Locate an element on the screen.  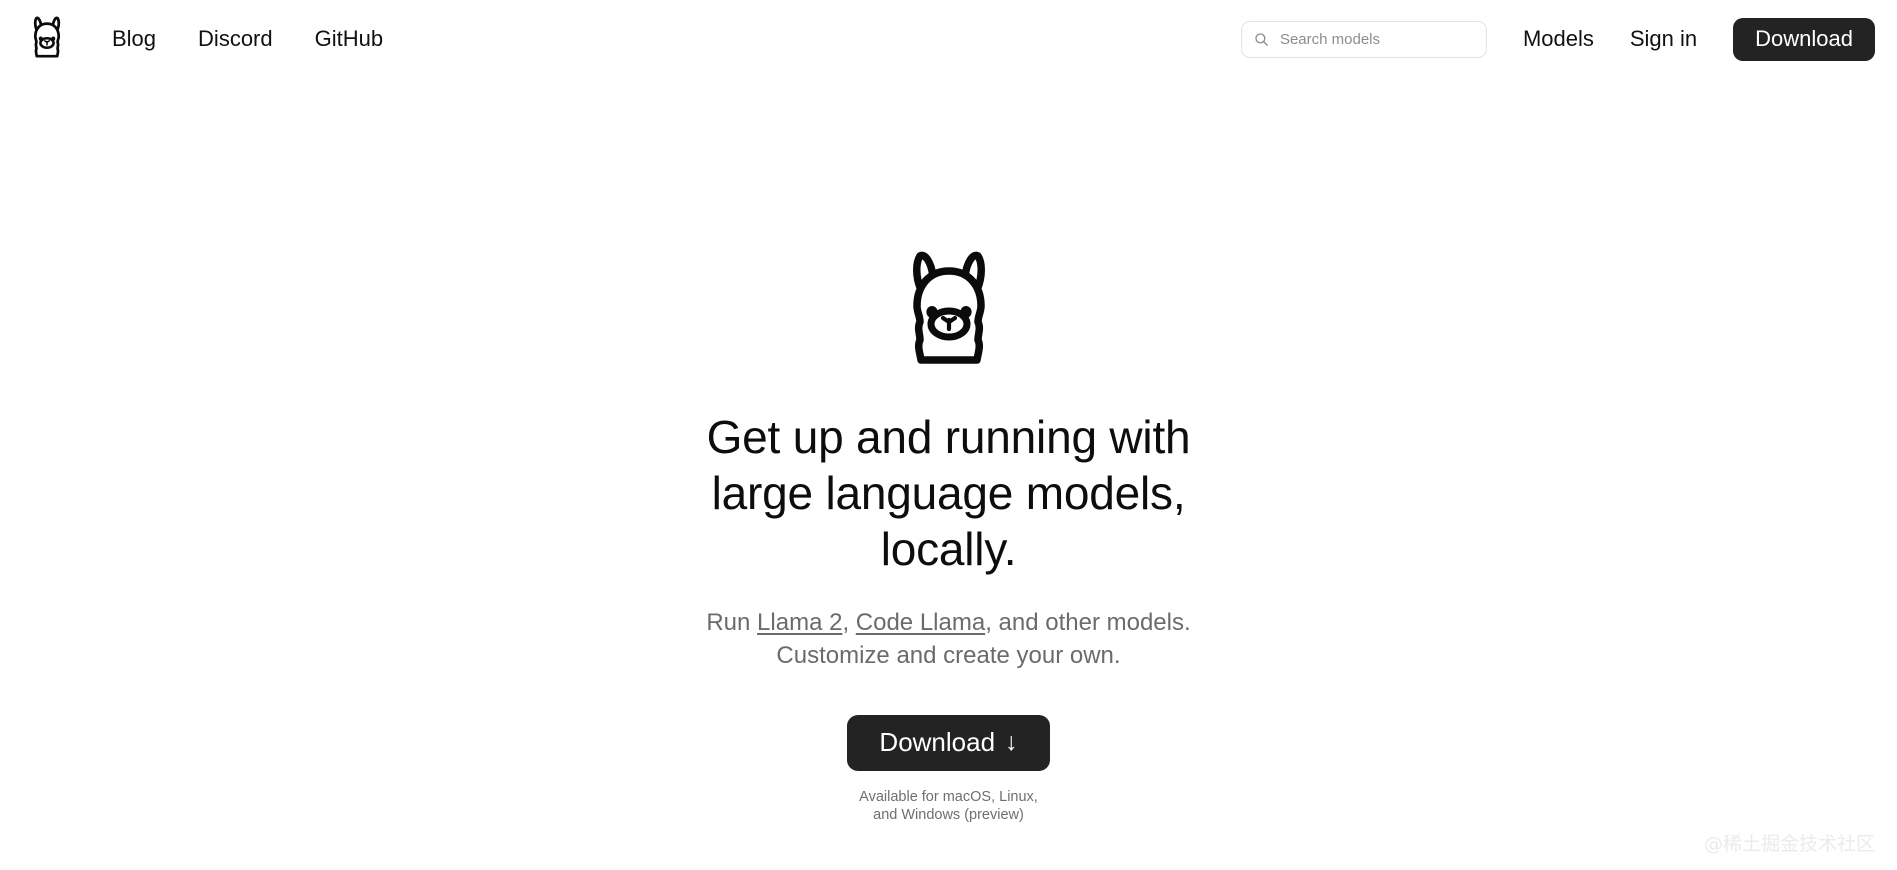
header-download-button: Download is located at coordinates (1804, 39).